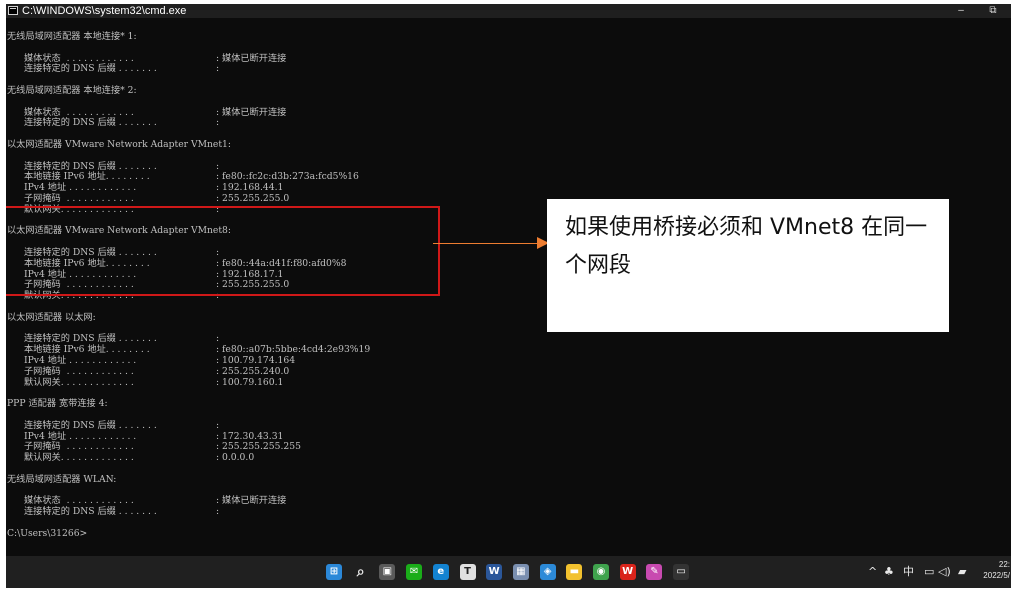  Describe the element at coordinates (79, 371) in the screenshot. I see `console-line-label: 子网掩码 . . . . . . . . . . . .` at that location.